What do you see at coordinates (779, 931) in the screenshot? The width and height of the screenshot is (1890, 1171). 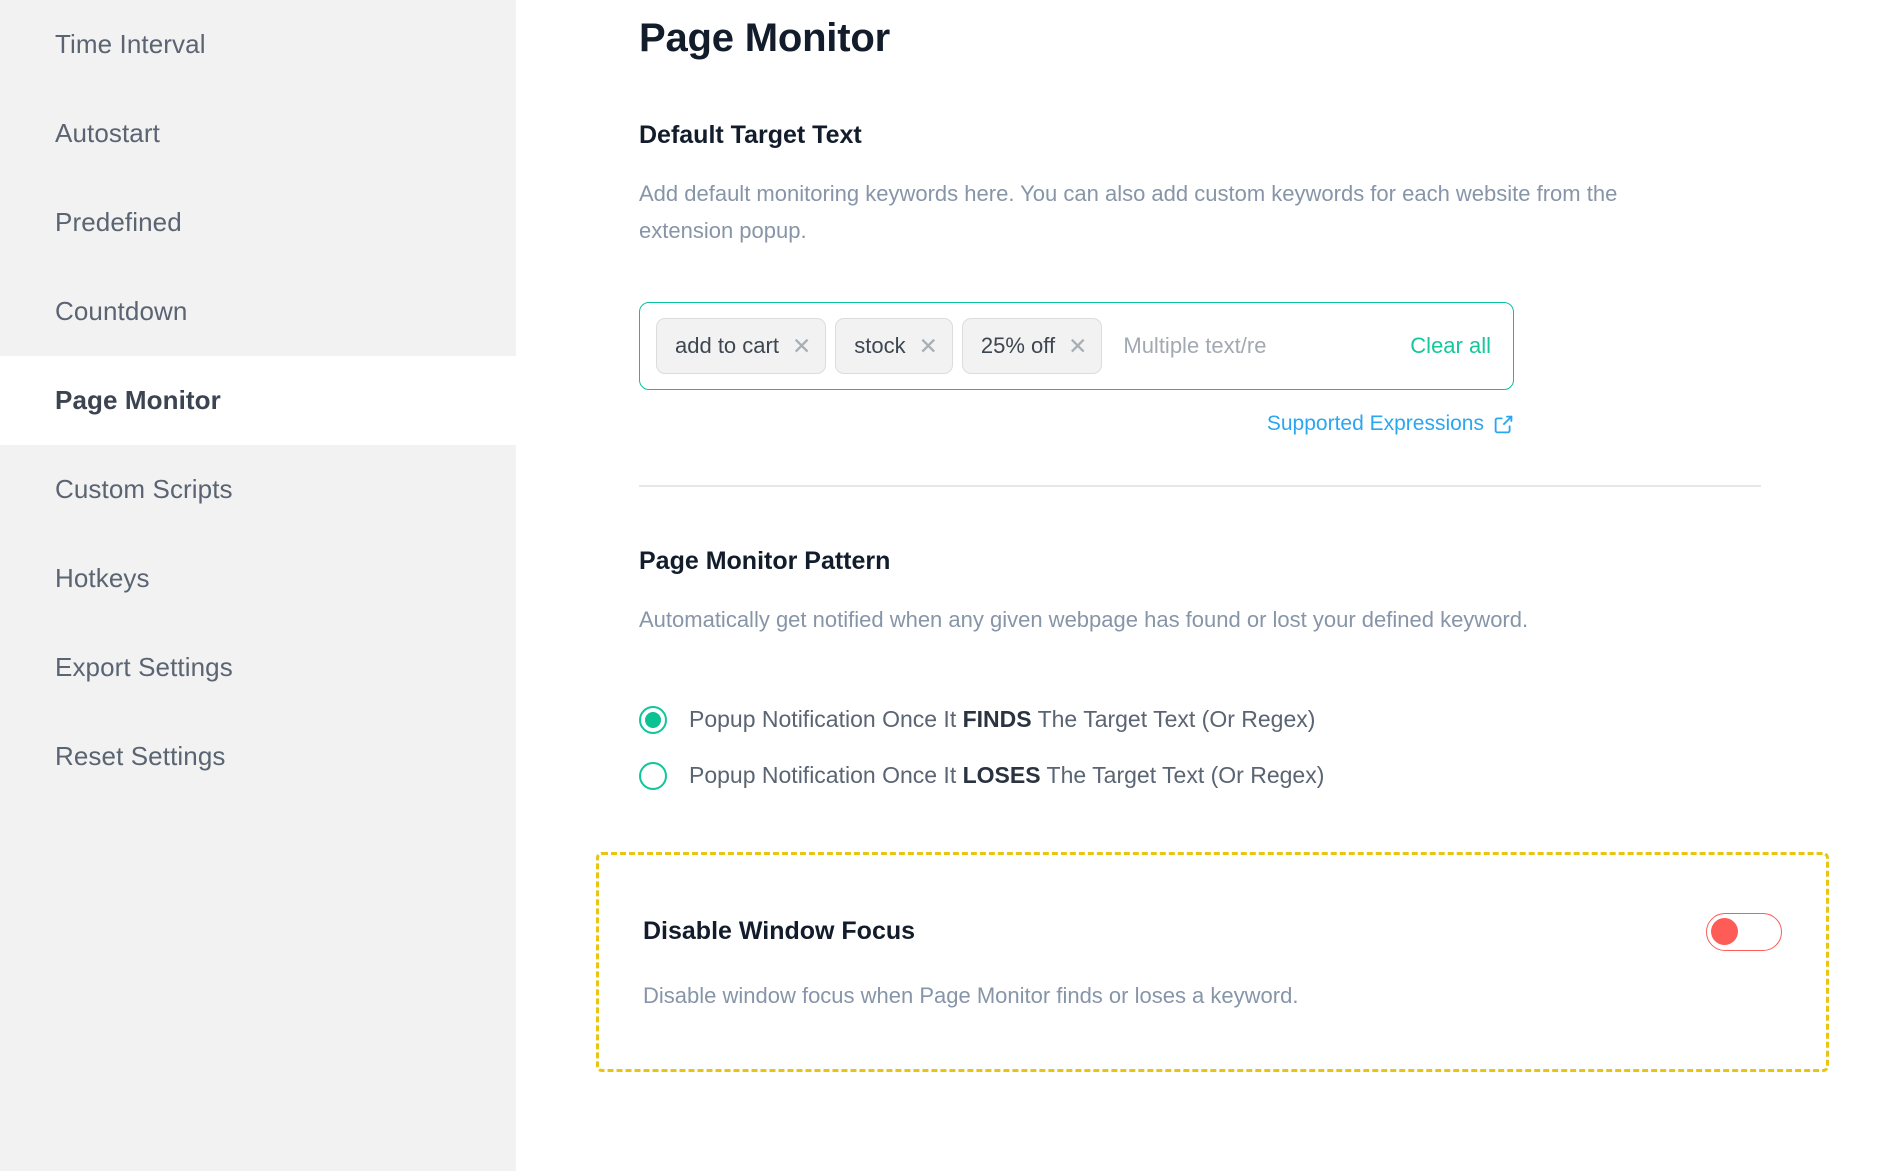 I see `disable-window-focus-title: Disable Window Focus` at bounding box center [779, 931].